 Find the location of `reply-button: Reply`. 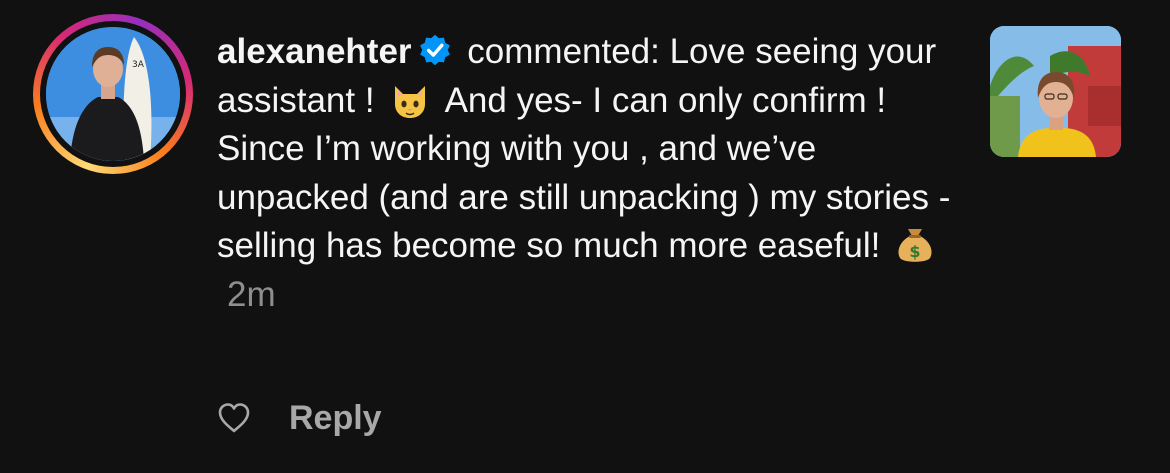

reply-button: Reply is located at coordinates (335, 418).